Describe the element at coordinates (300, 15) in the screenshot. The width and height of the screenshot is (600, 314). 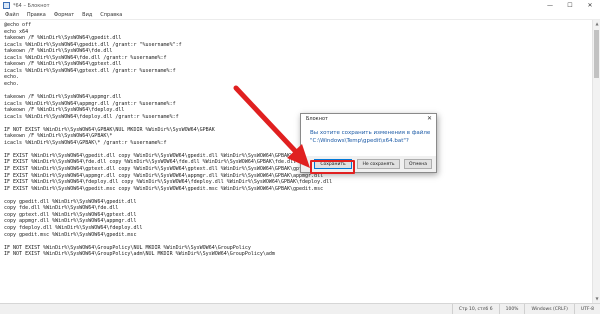
I see `menu-bar: Файл Правка Формат Вид Справка` at that location.